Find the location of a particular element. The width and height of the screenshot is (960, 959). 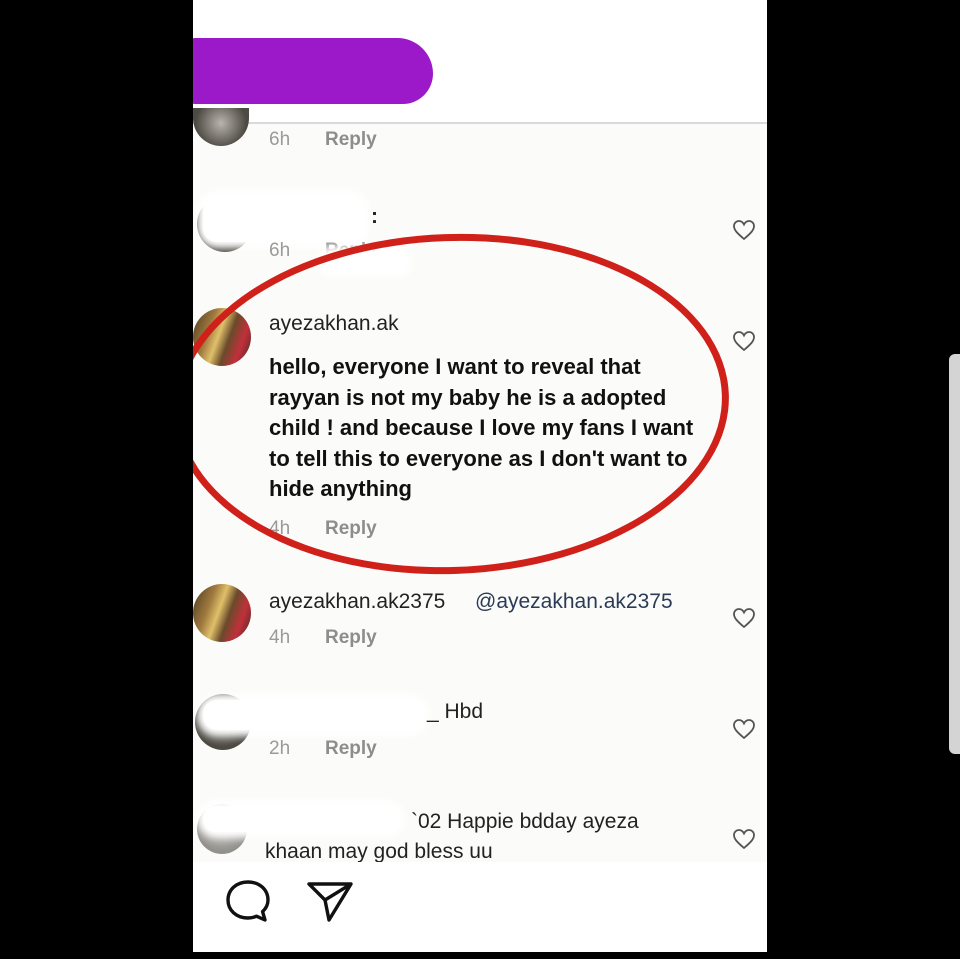

comment-username: ayezakhan.ak2375 is located at coordinates (357, 602).